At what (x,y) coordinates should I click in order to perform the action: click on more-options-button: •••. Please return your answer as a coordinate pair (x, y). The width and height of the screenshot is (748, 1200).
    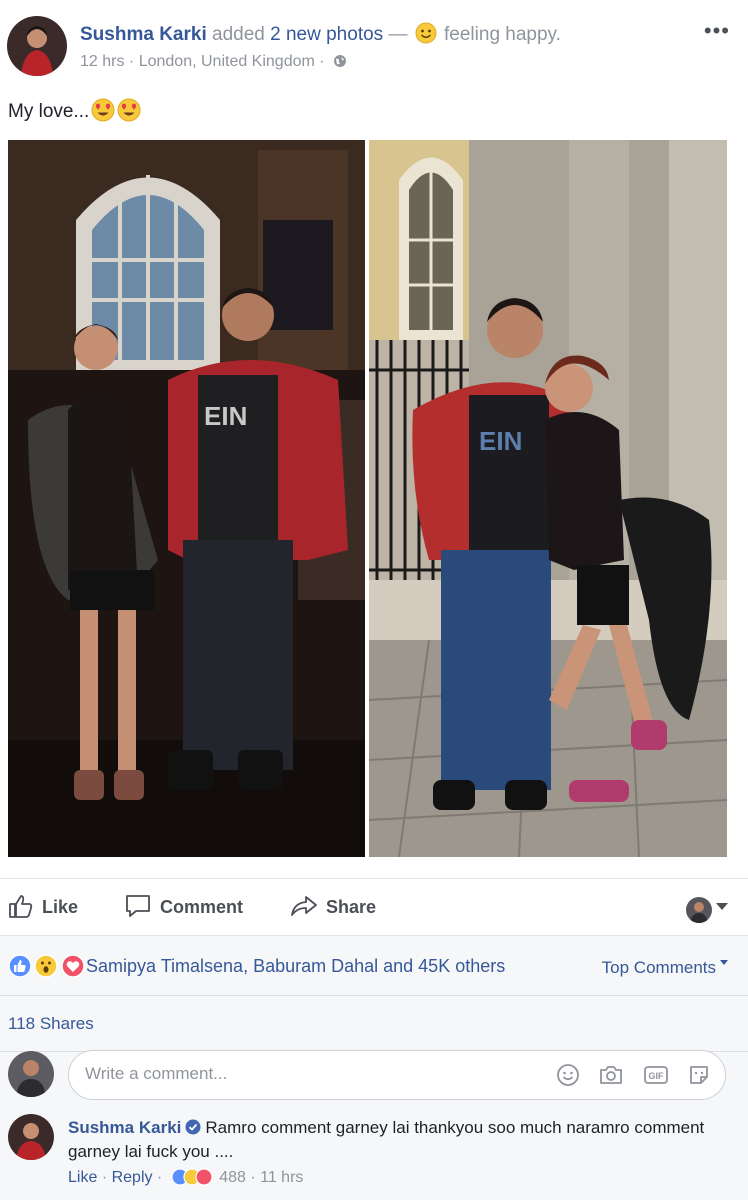
    Looking at the image, I should click on (717, 31).